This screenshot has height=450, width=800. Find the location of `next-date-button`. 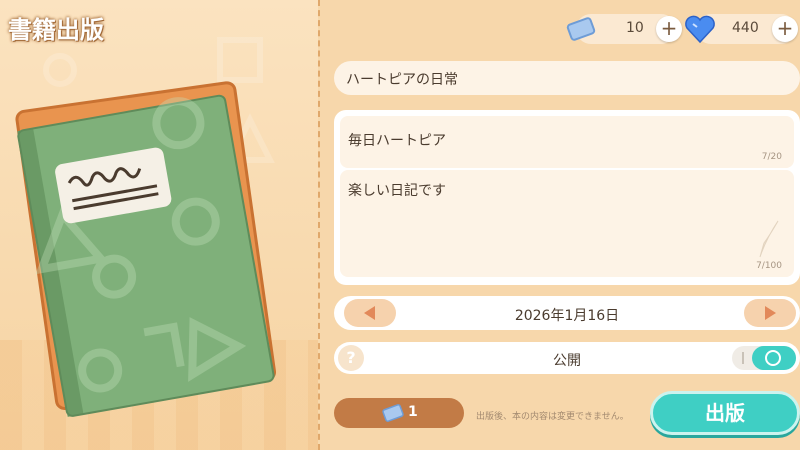

next-date-button is located at coordinates (770, 313).